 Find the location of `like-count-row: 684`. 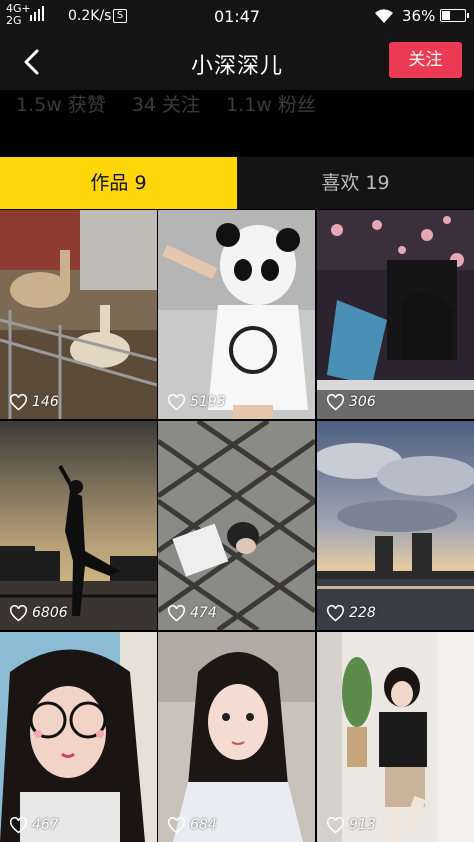

like-count-row: 684 is located at coordinates (192, 825).